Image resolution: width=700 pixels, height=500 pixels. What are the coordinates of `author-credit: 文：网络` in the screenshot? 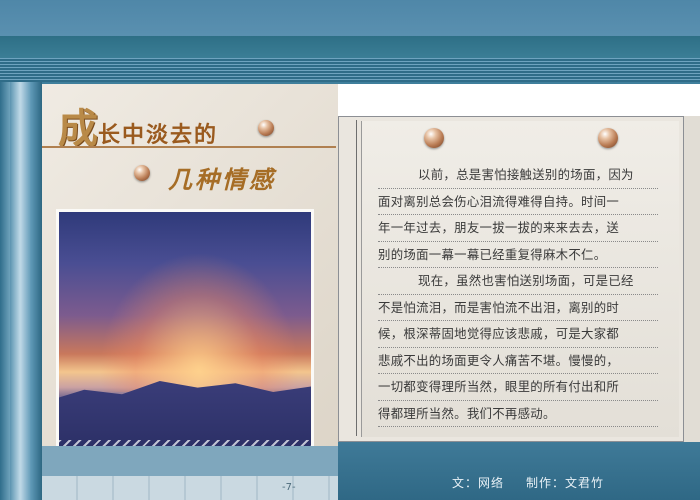 It's located at (478, 483).